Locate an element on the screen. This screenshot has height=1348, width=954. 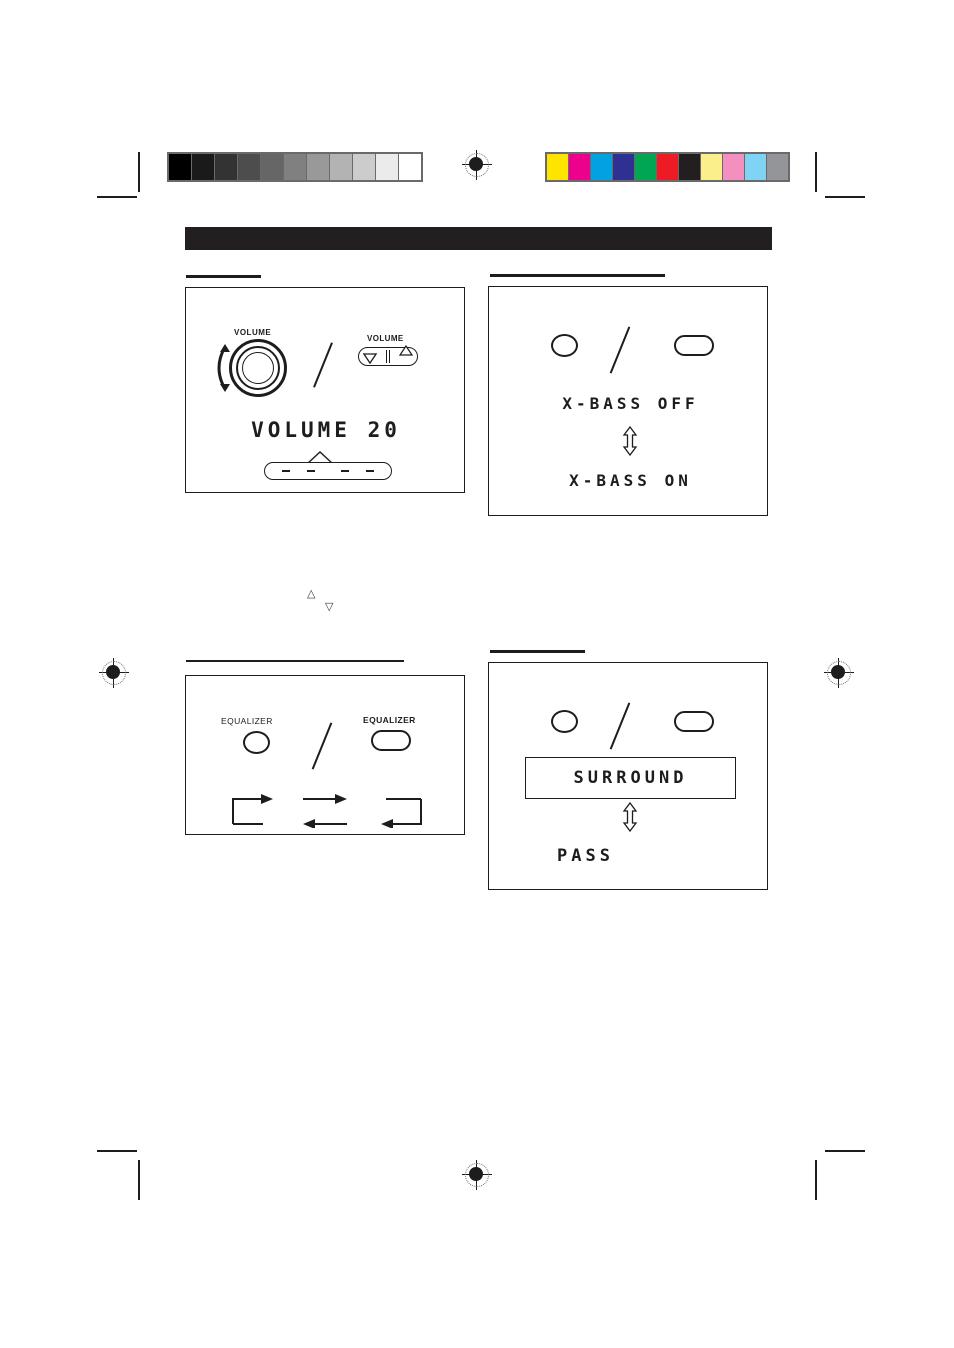
equalizer-panel: EQUALIZER EQUALIZER is located at coordinates (325, 755).